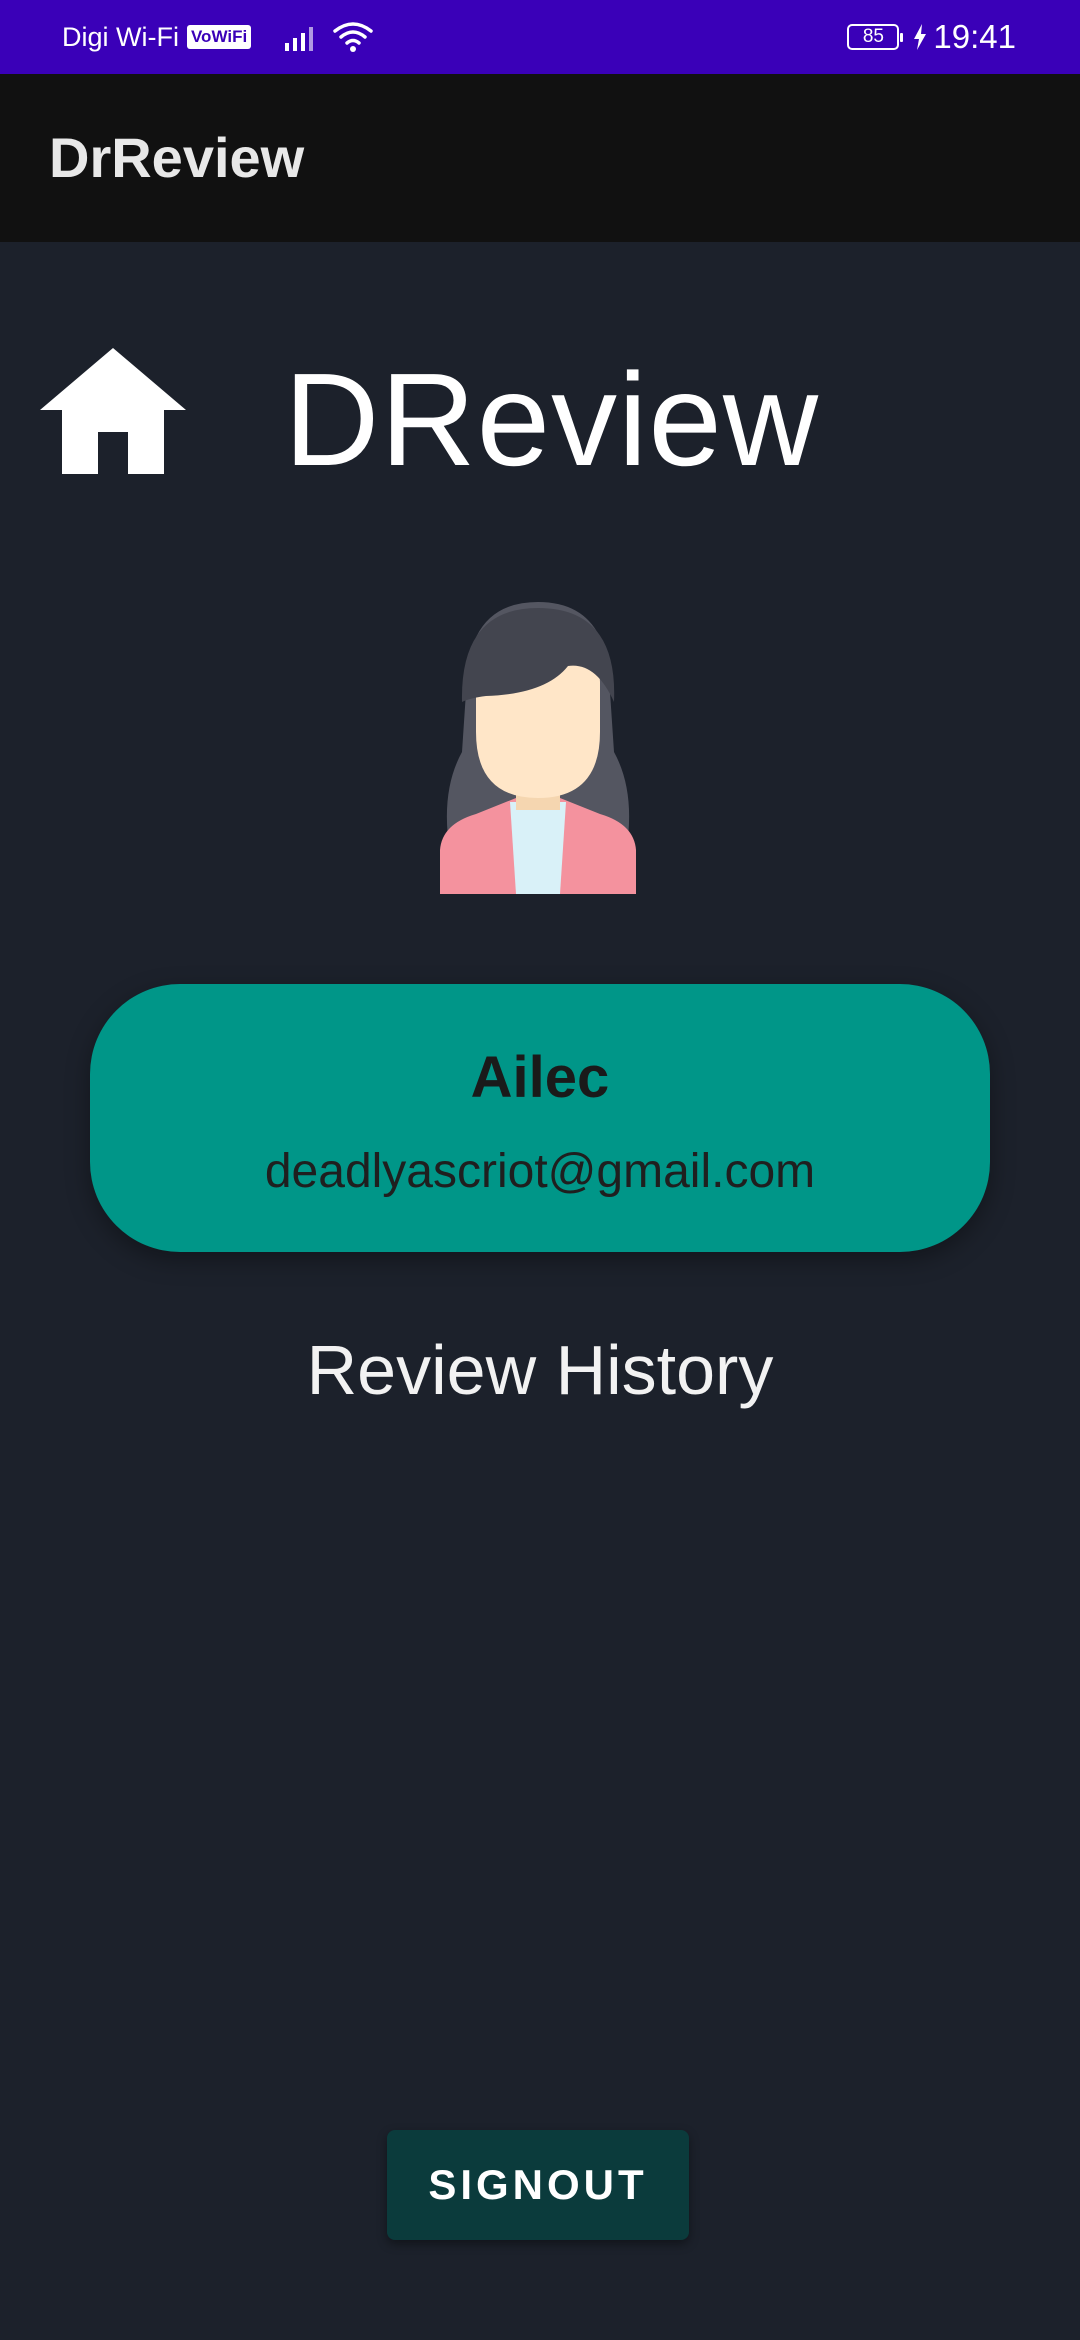  What do you see at coordinates (540, 1370) in the screenshot?
I see `review-history-title: Review History` at bounding box center [540, 1370].